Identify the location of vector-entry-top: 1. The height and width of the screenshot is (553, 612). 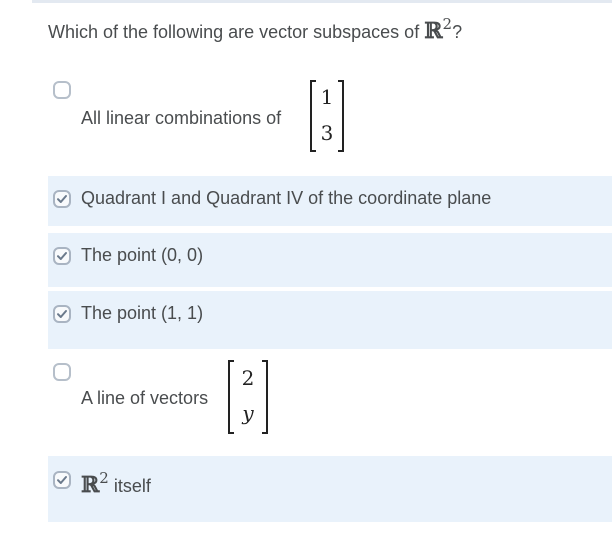
(327, 97).